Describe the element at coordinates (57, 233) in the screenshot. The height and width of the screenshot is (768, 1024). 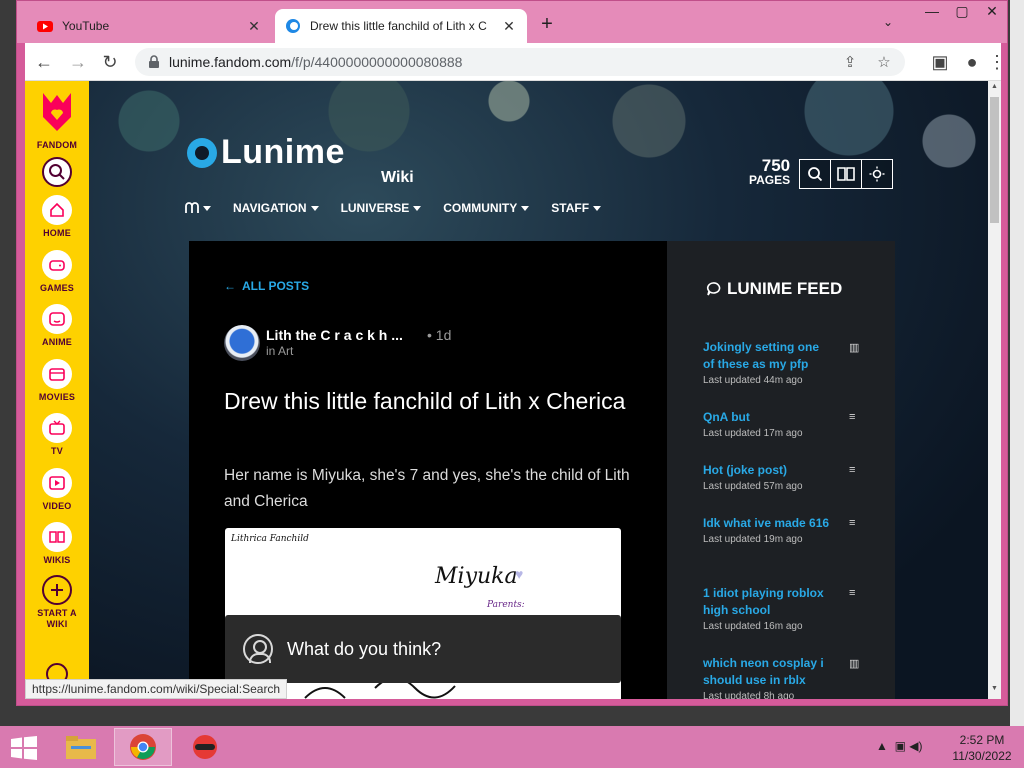
I see `rail-label: HOME` at that location.